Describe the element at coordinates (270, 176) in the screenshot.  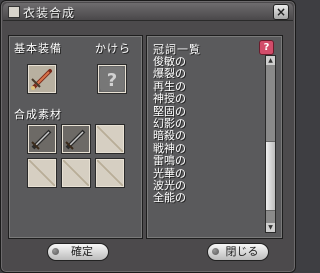
I see `scroll-thumb` at that location.